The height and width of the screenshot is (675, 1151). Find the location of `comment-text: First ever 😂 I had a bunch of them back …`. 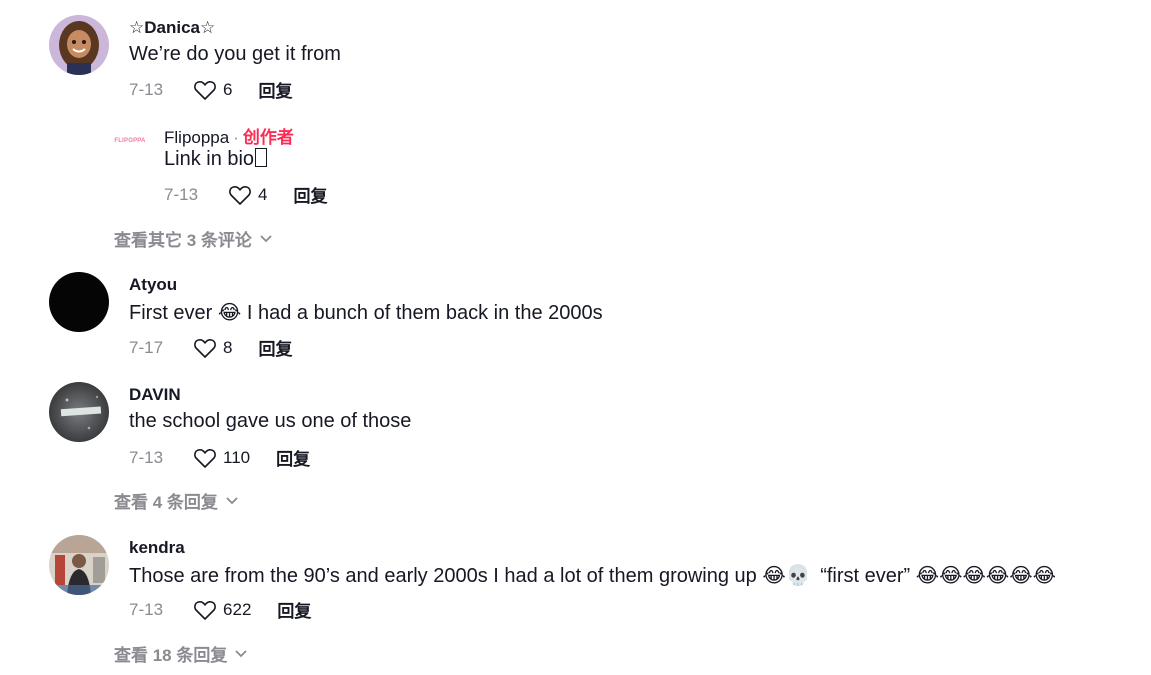

comment-text: First ever 😂 I had a bunch of them back … is located at coordinates (366, 312).